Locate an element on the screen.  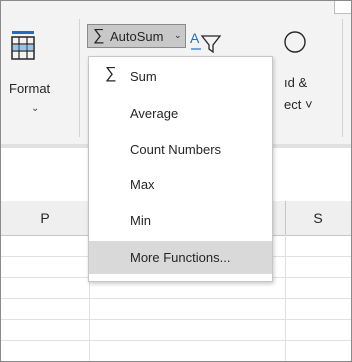
column-divider is located at coordinates (285, 218).